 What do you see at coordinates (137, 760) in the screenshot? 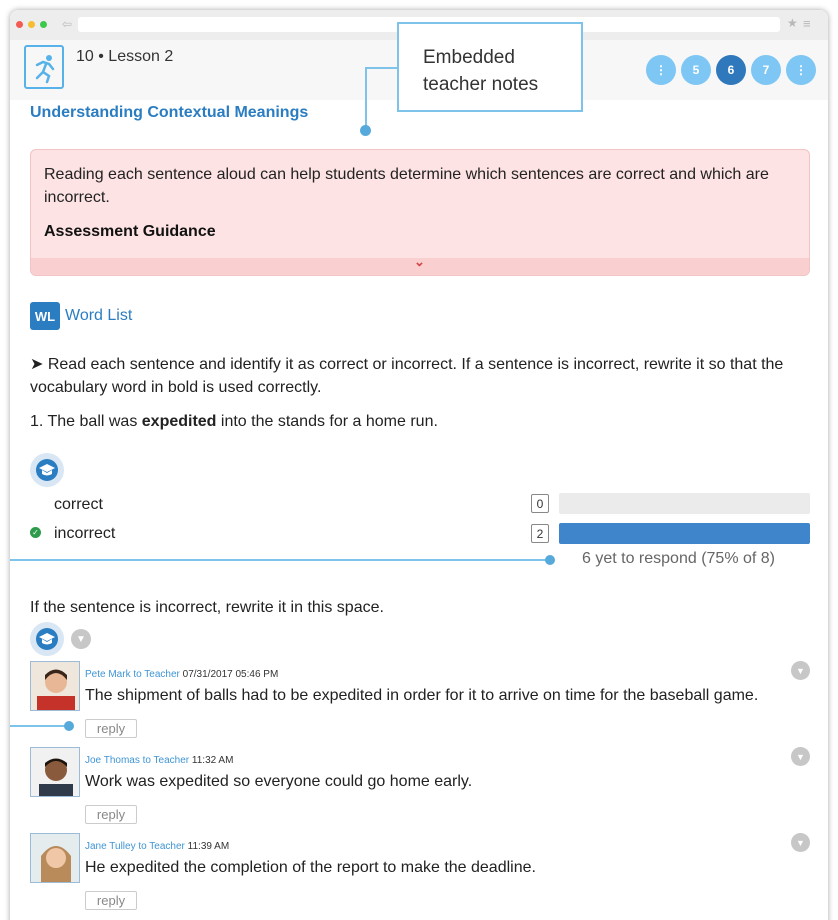
I see `response-author: Joe Thomas to Teacher` at bounding box center [137, 760].